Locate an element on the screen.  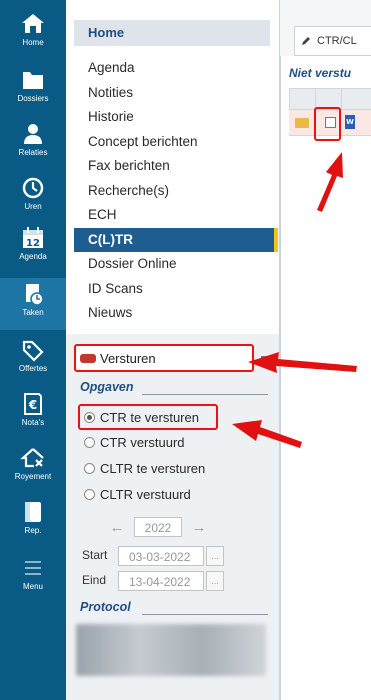
versturen-button: Versturen is located at coordinates (164, 358).